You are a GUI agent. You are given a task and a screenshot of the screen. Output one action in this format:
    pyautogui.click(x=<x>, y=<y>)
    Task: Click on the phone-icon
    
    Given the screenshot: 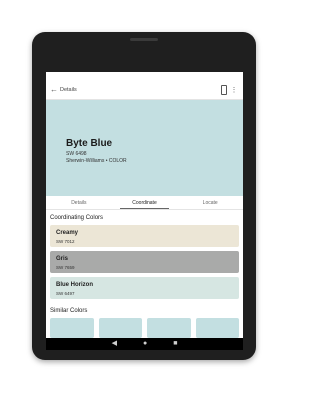 What is the action you would take?
    pyautogui.click(x=224, y=90)
    